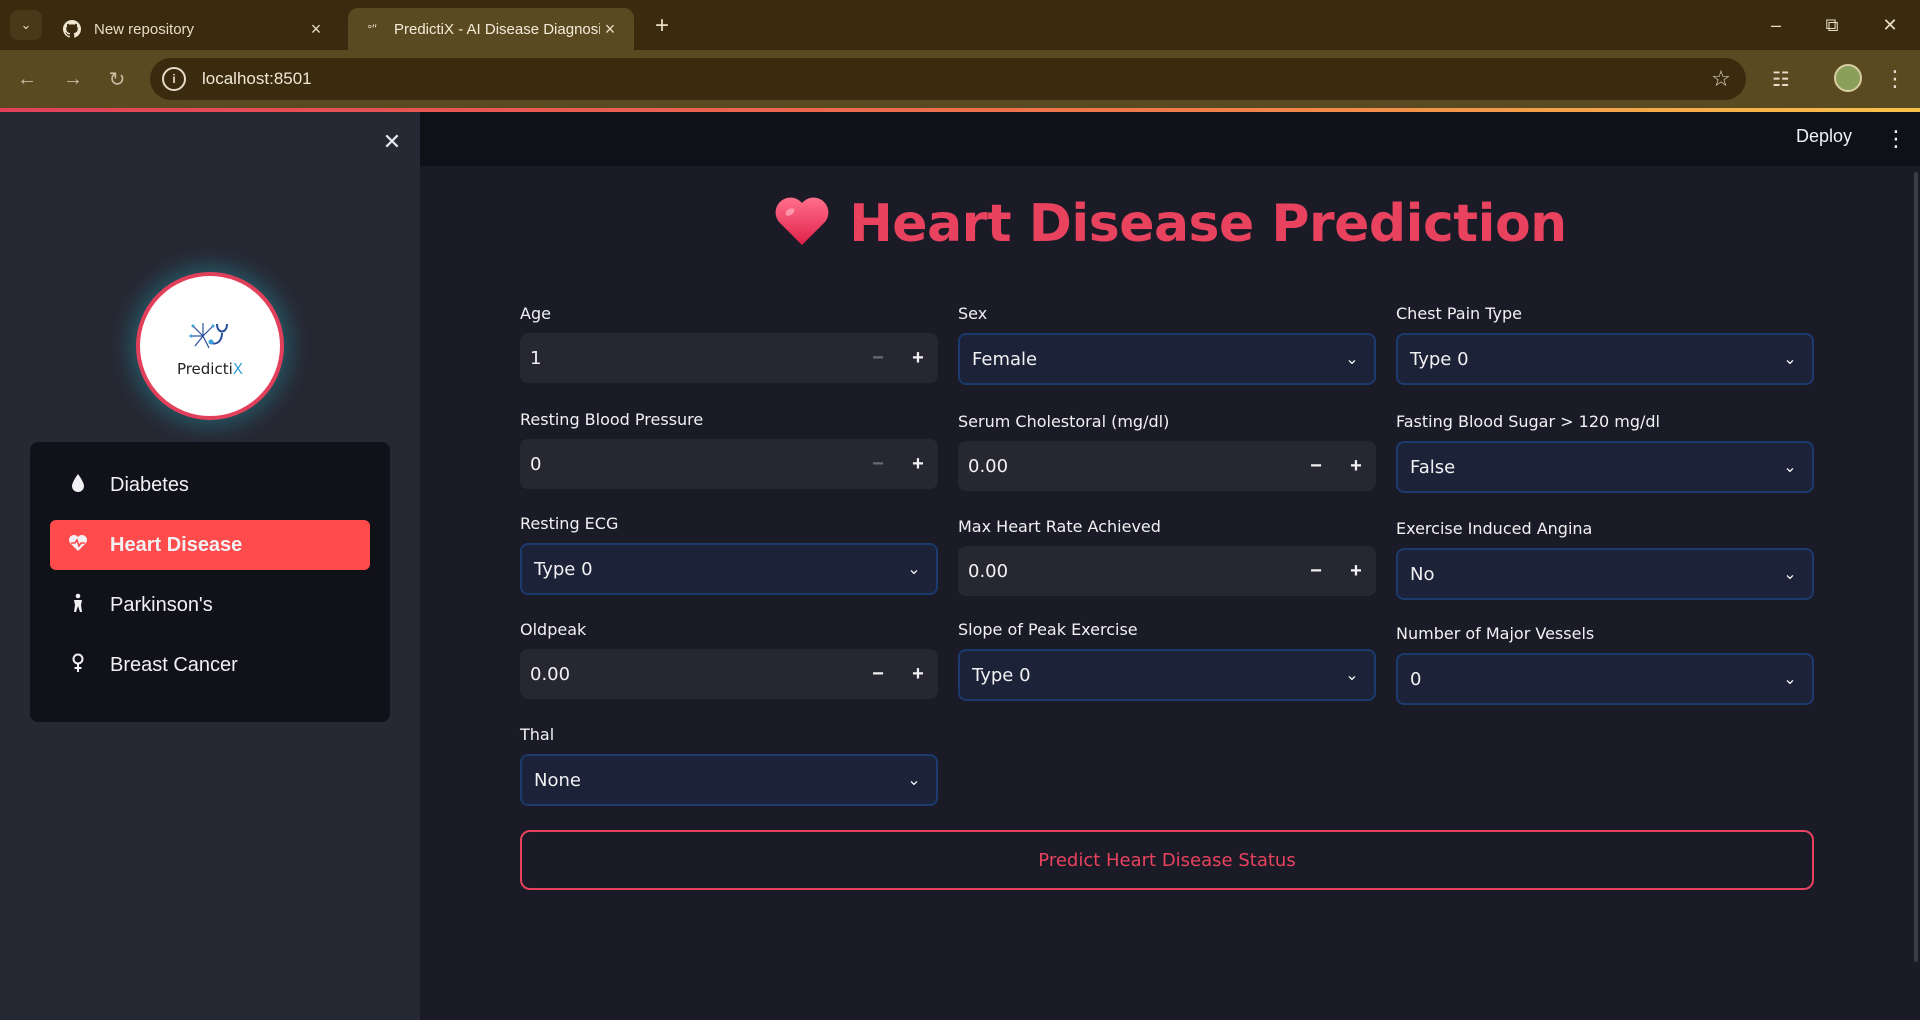 Image resolution: width=1920 pixels, height=1020 pixels. I want to click on minimize-icon: –, so click(1776, 25).